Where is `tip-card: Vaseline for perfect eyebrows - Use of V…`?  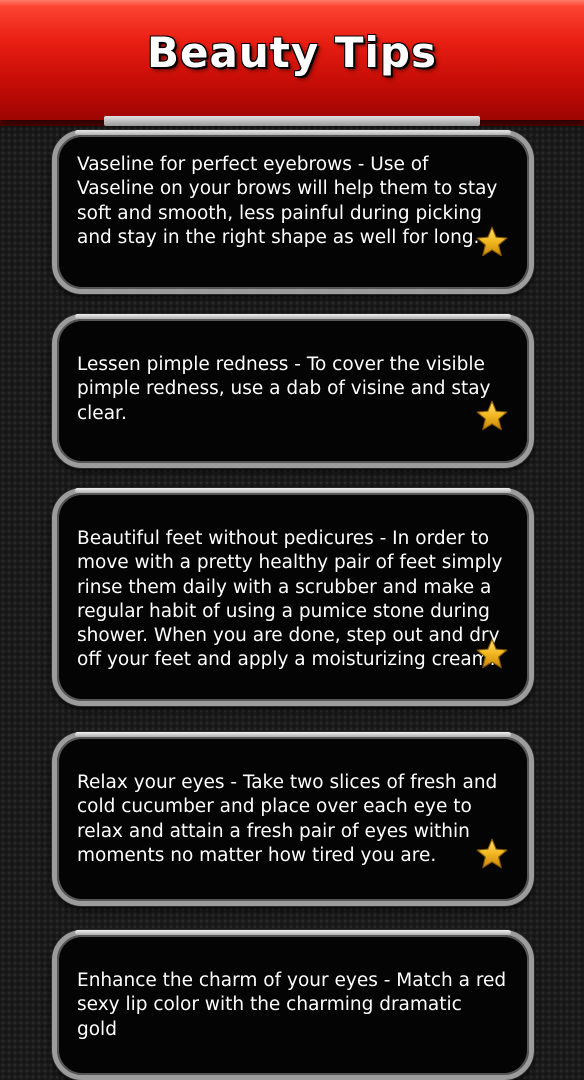 tip-card: Vaseline for perfect eyebrows - Use of V… is located at coordinates (293, 212).